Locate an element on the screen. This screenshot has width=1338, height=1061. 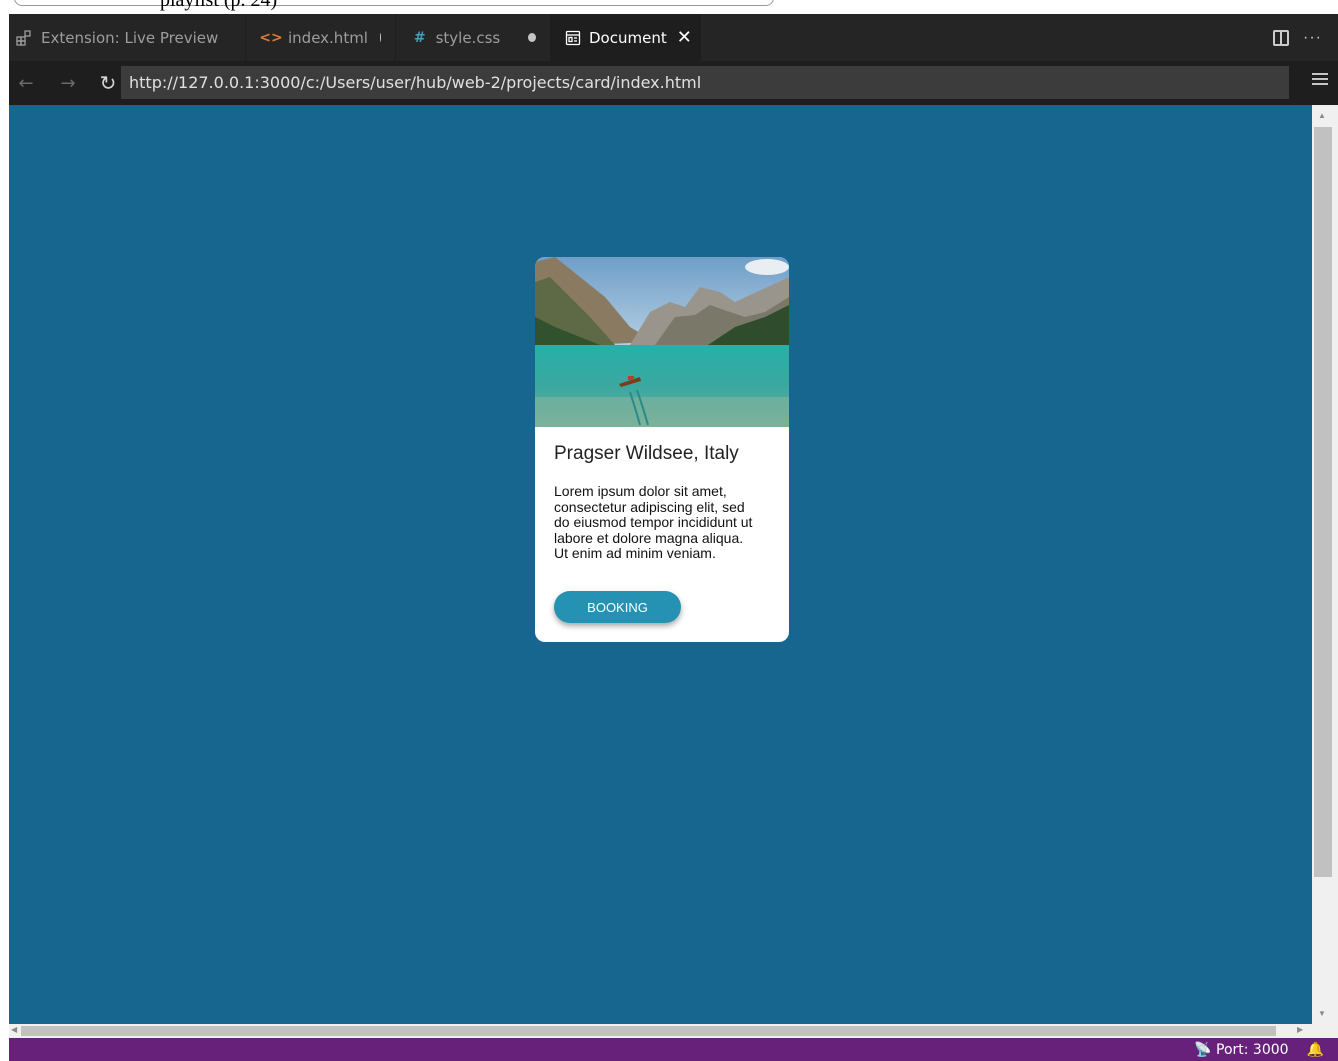
tab-style-css: # style.css is located at coordinates (473, 37).